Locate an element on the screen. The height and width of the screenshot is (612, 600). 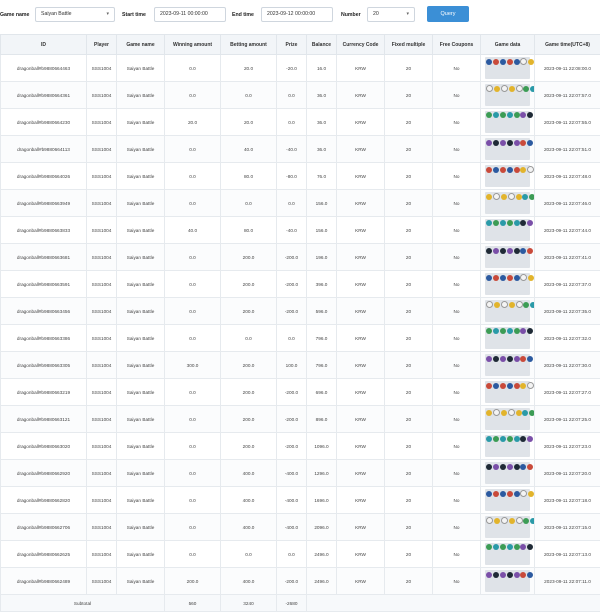
cell-winning-amount: 300.0 is located at coordinates (193, 365).